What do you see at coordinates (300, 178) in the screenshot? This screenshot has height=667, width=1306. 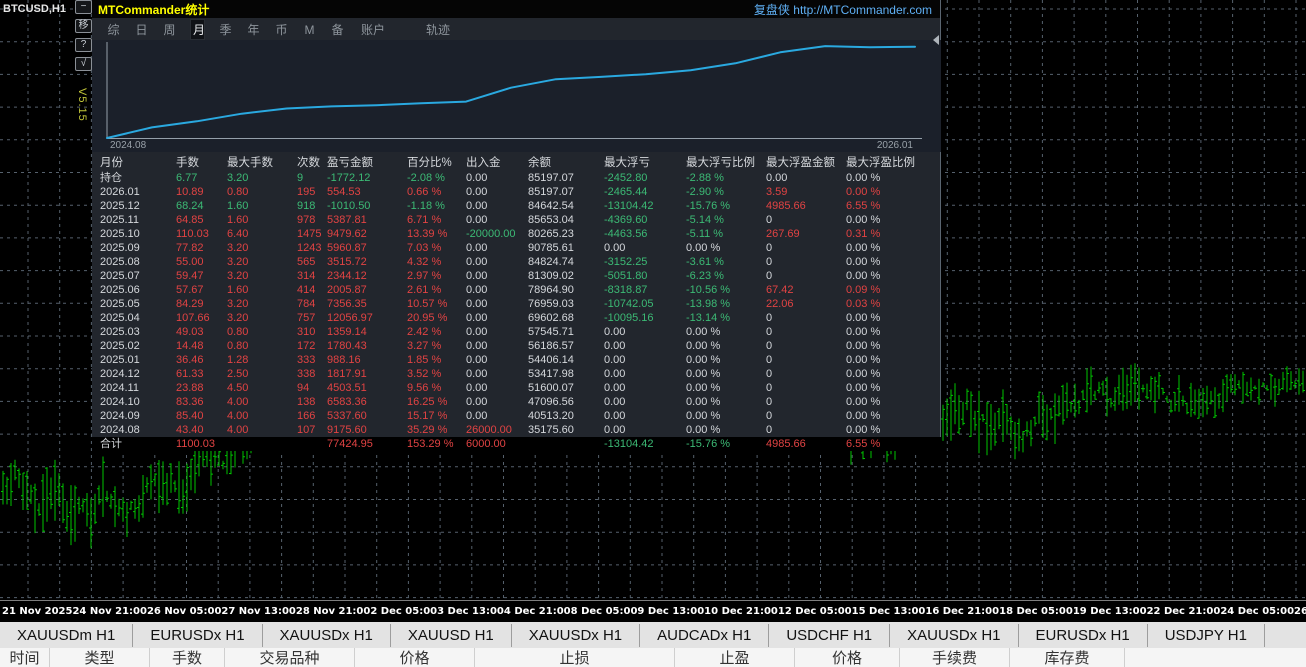 I see `stats-cell: 9` at bounding box center [300, 178].